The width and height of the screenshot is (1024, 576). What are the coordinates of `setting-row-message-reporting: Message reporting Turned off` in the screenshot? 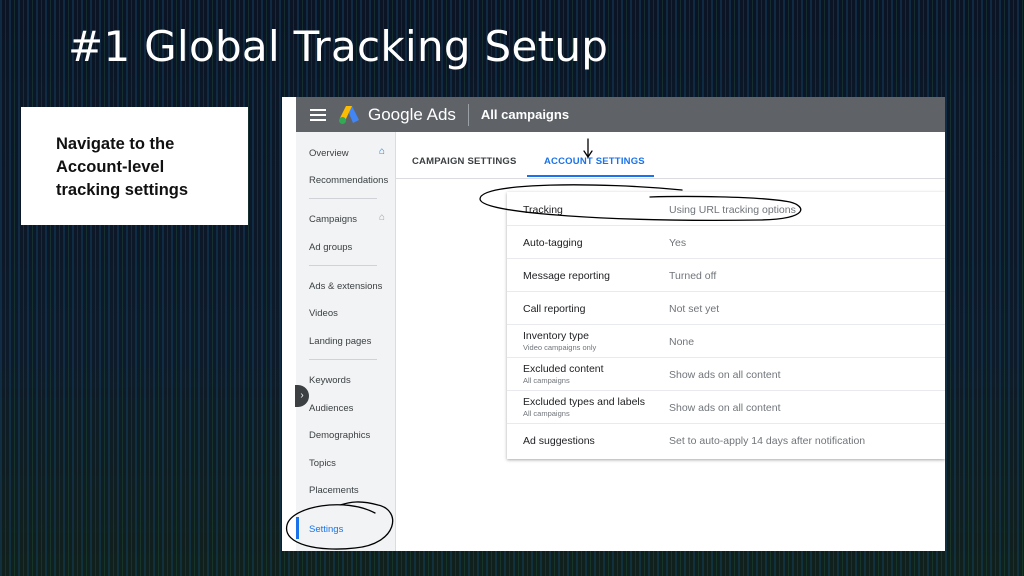 It's located at (726, 275).